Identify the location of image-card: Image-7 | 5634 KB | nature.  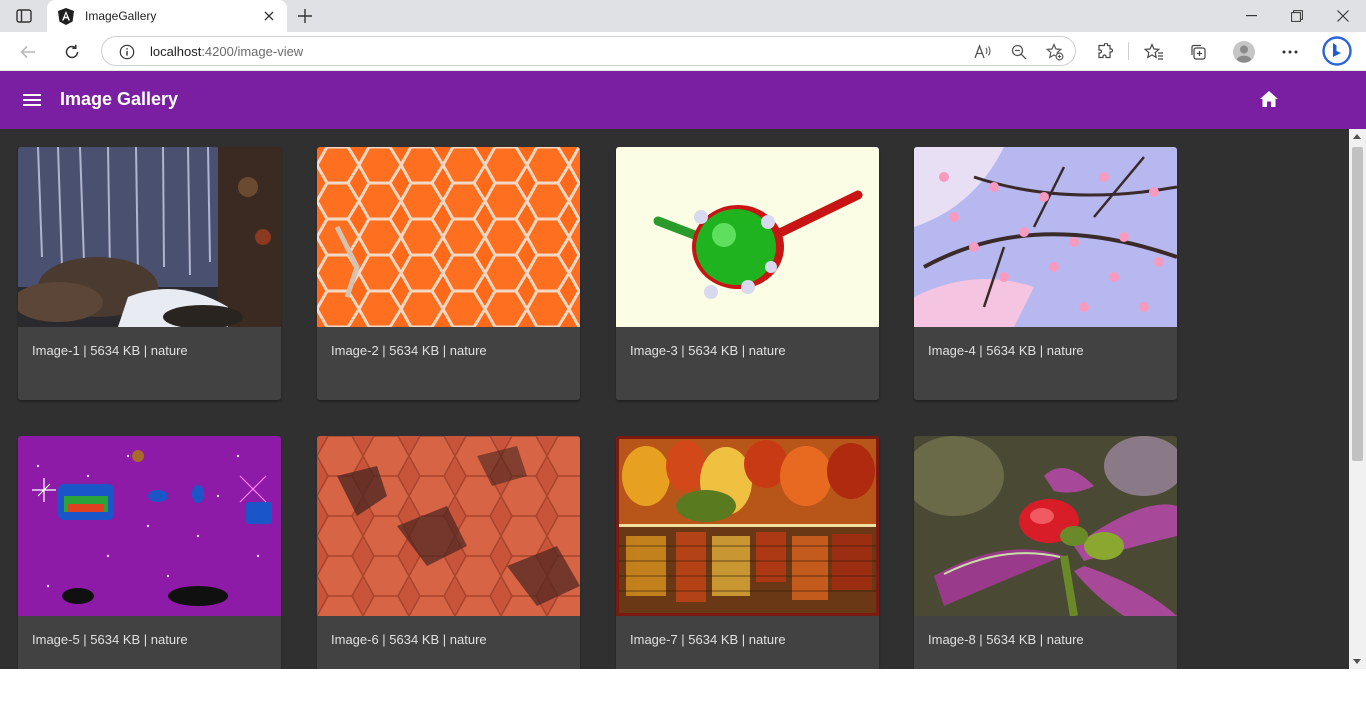
(747, 552).